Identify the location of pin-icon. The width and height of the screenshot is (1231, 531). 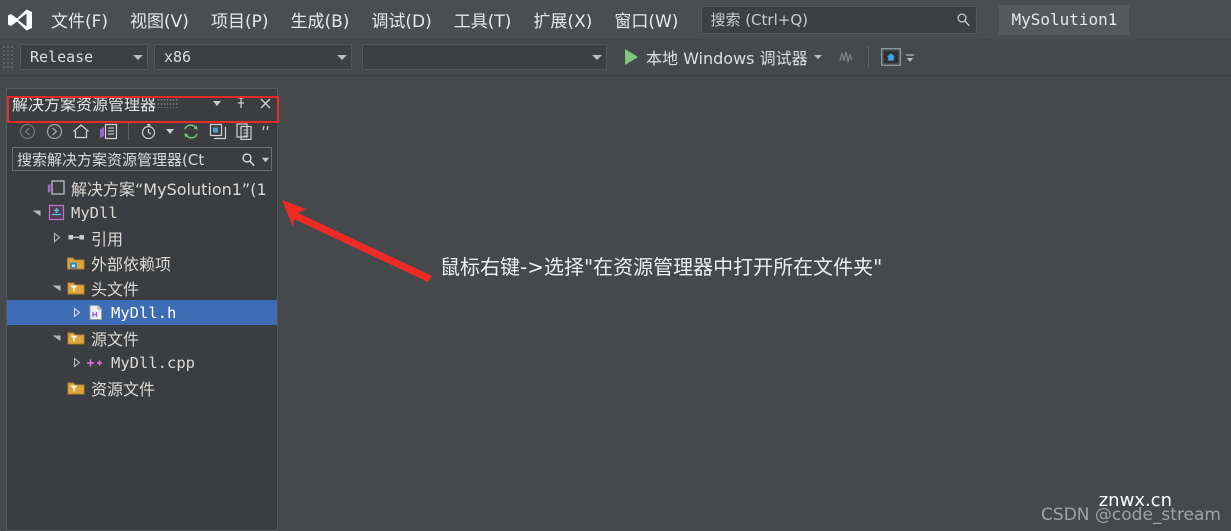
(241, 103).